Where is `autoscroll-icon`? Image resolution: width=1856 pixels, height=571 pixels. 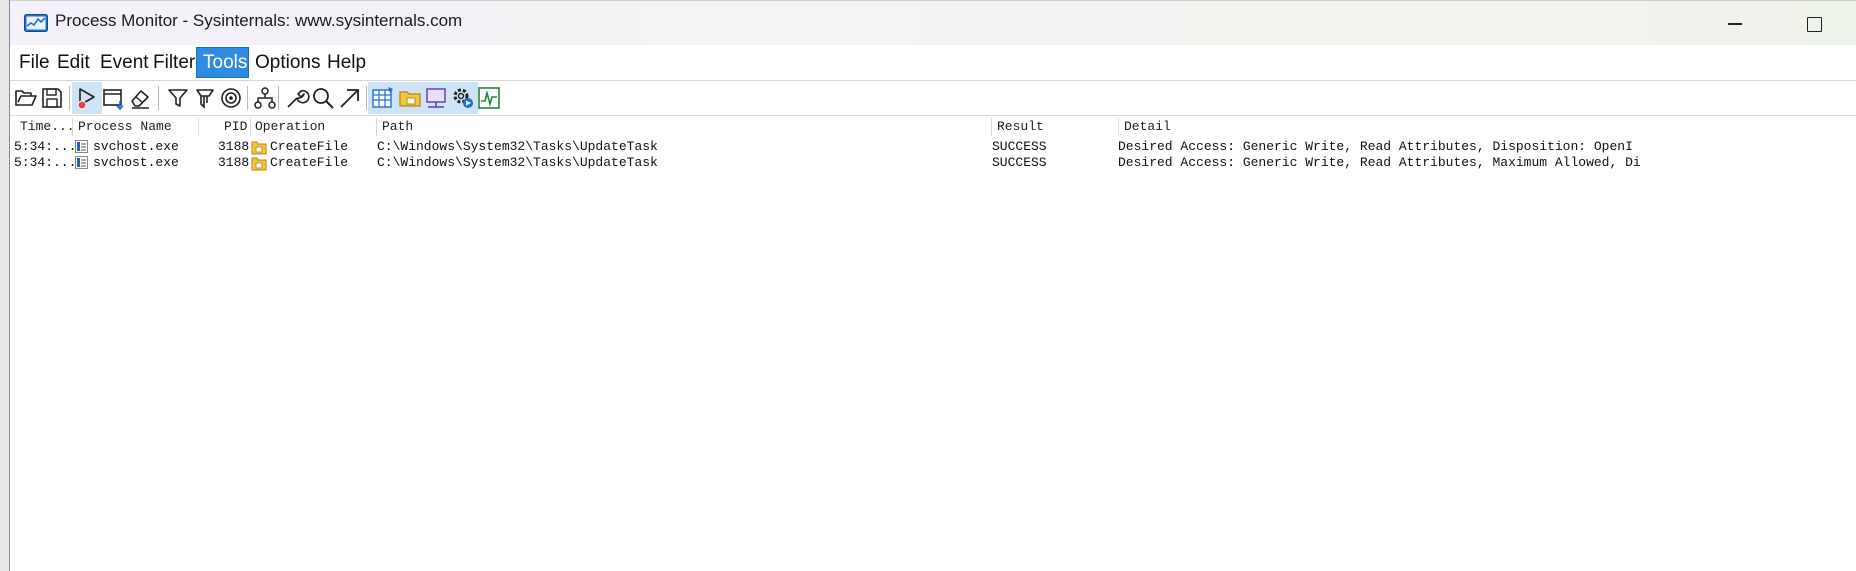
autoscroll-icon is located at coordinates (113, 100).